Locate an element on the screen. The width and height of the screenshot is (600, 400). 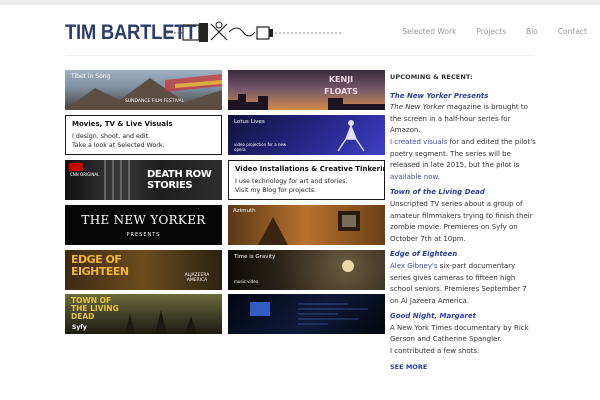
tile-new-yorker-presents: THE NEW YORKER PRESENTS is located at coordinates (143, 225).